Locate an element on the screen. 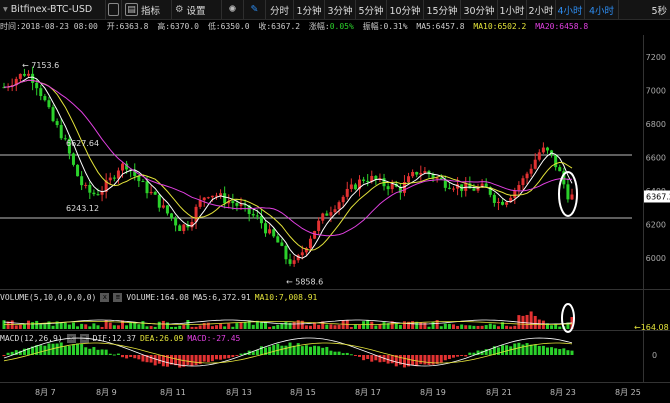 This screenshot has height=403, width=670. symbol-label: Bitfinex-BTC-USD is located at coordinates (51, 9).